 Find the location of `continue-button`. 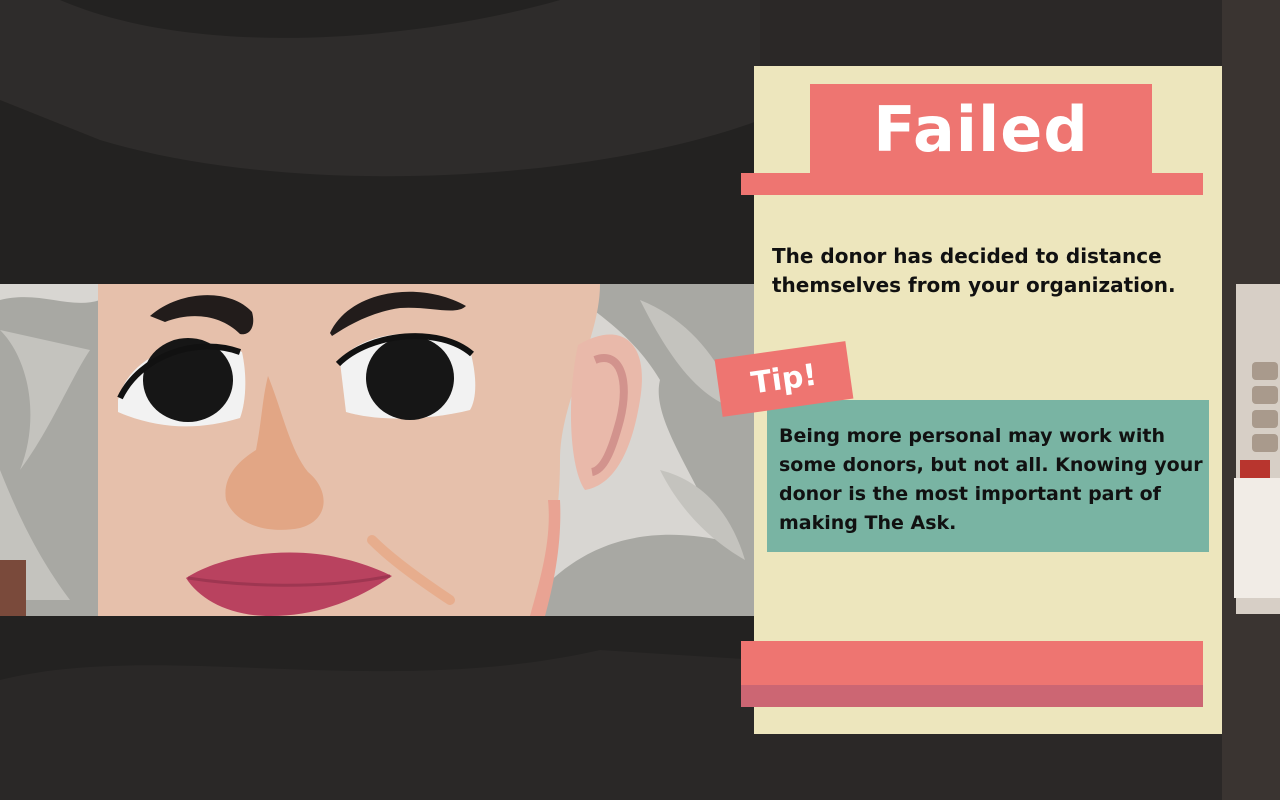

continue-button is located at coordinates (972, 674).